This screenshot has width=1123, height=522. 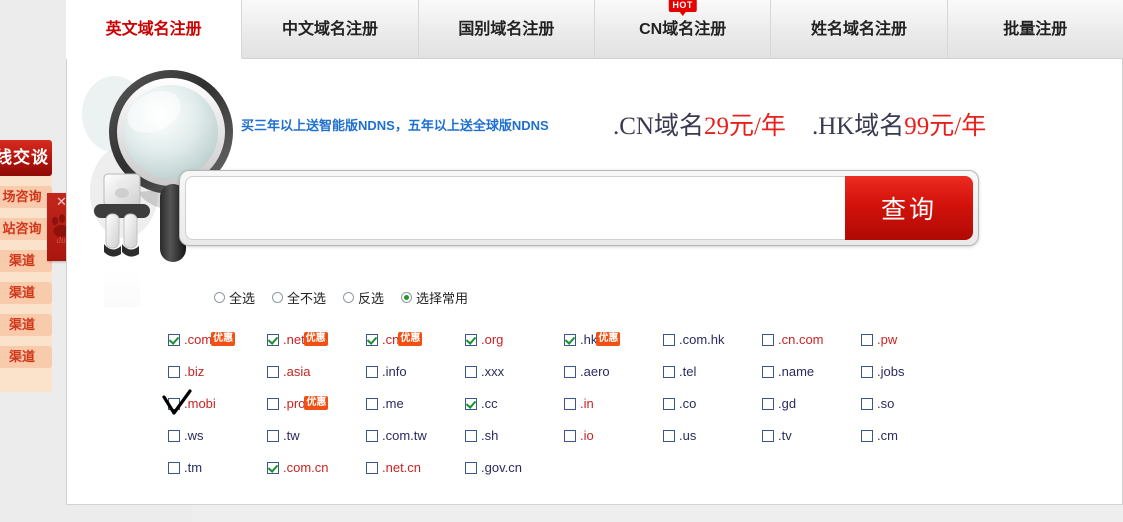 I want to click on suffix-checkbox-jobs: .jobs, so click(x=910, y=371).